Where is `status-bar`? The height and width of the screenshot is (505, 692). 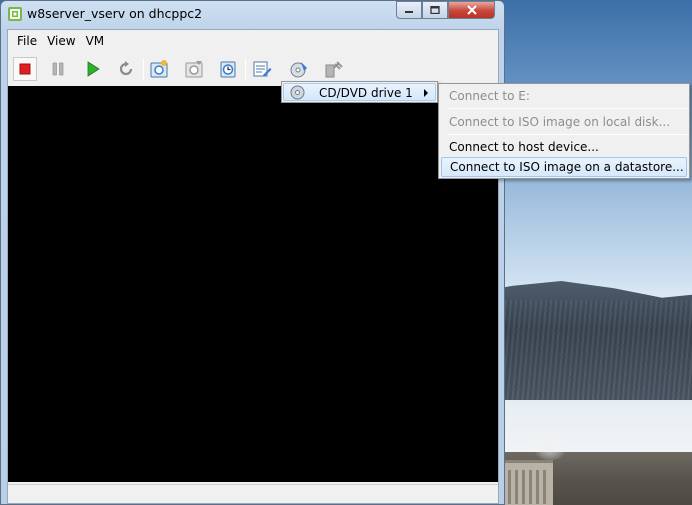
status-bar is located at coordinates (253, 493).